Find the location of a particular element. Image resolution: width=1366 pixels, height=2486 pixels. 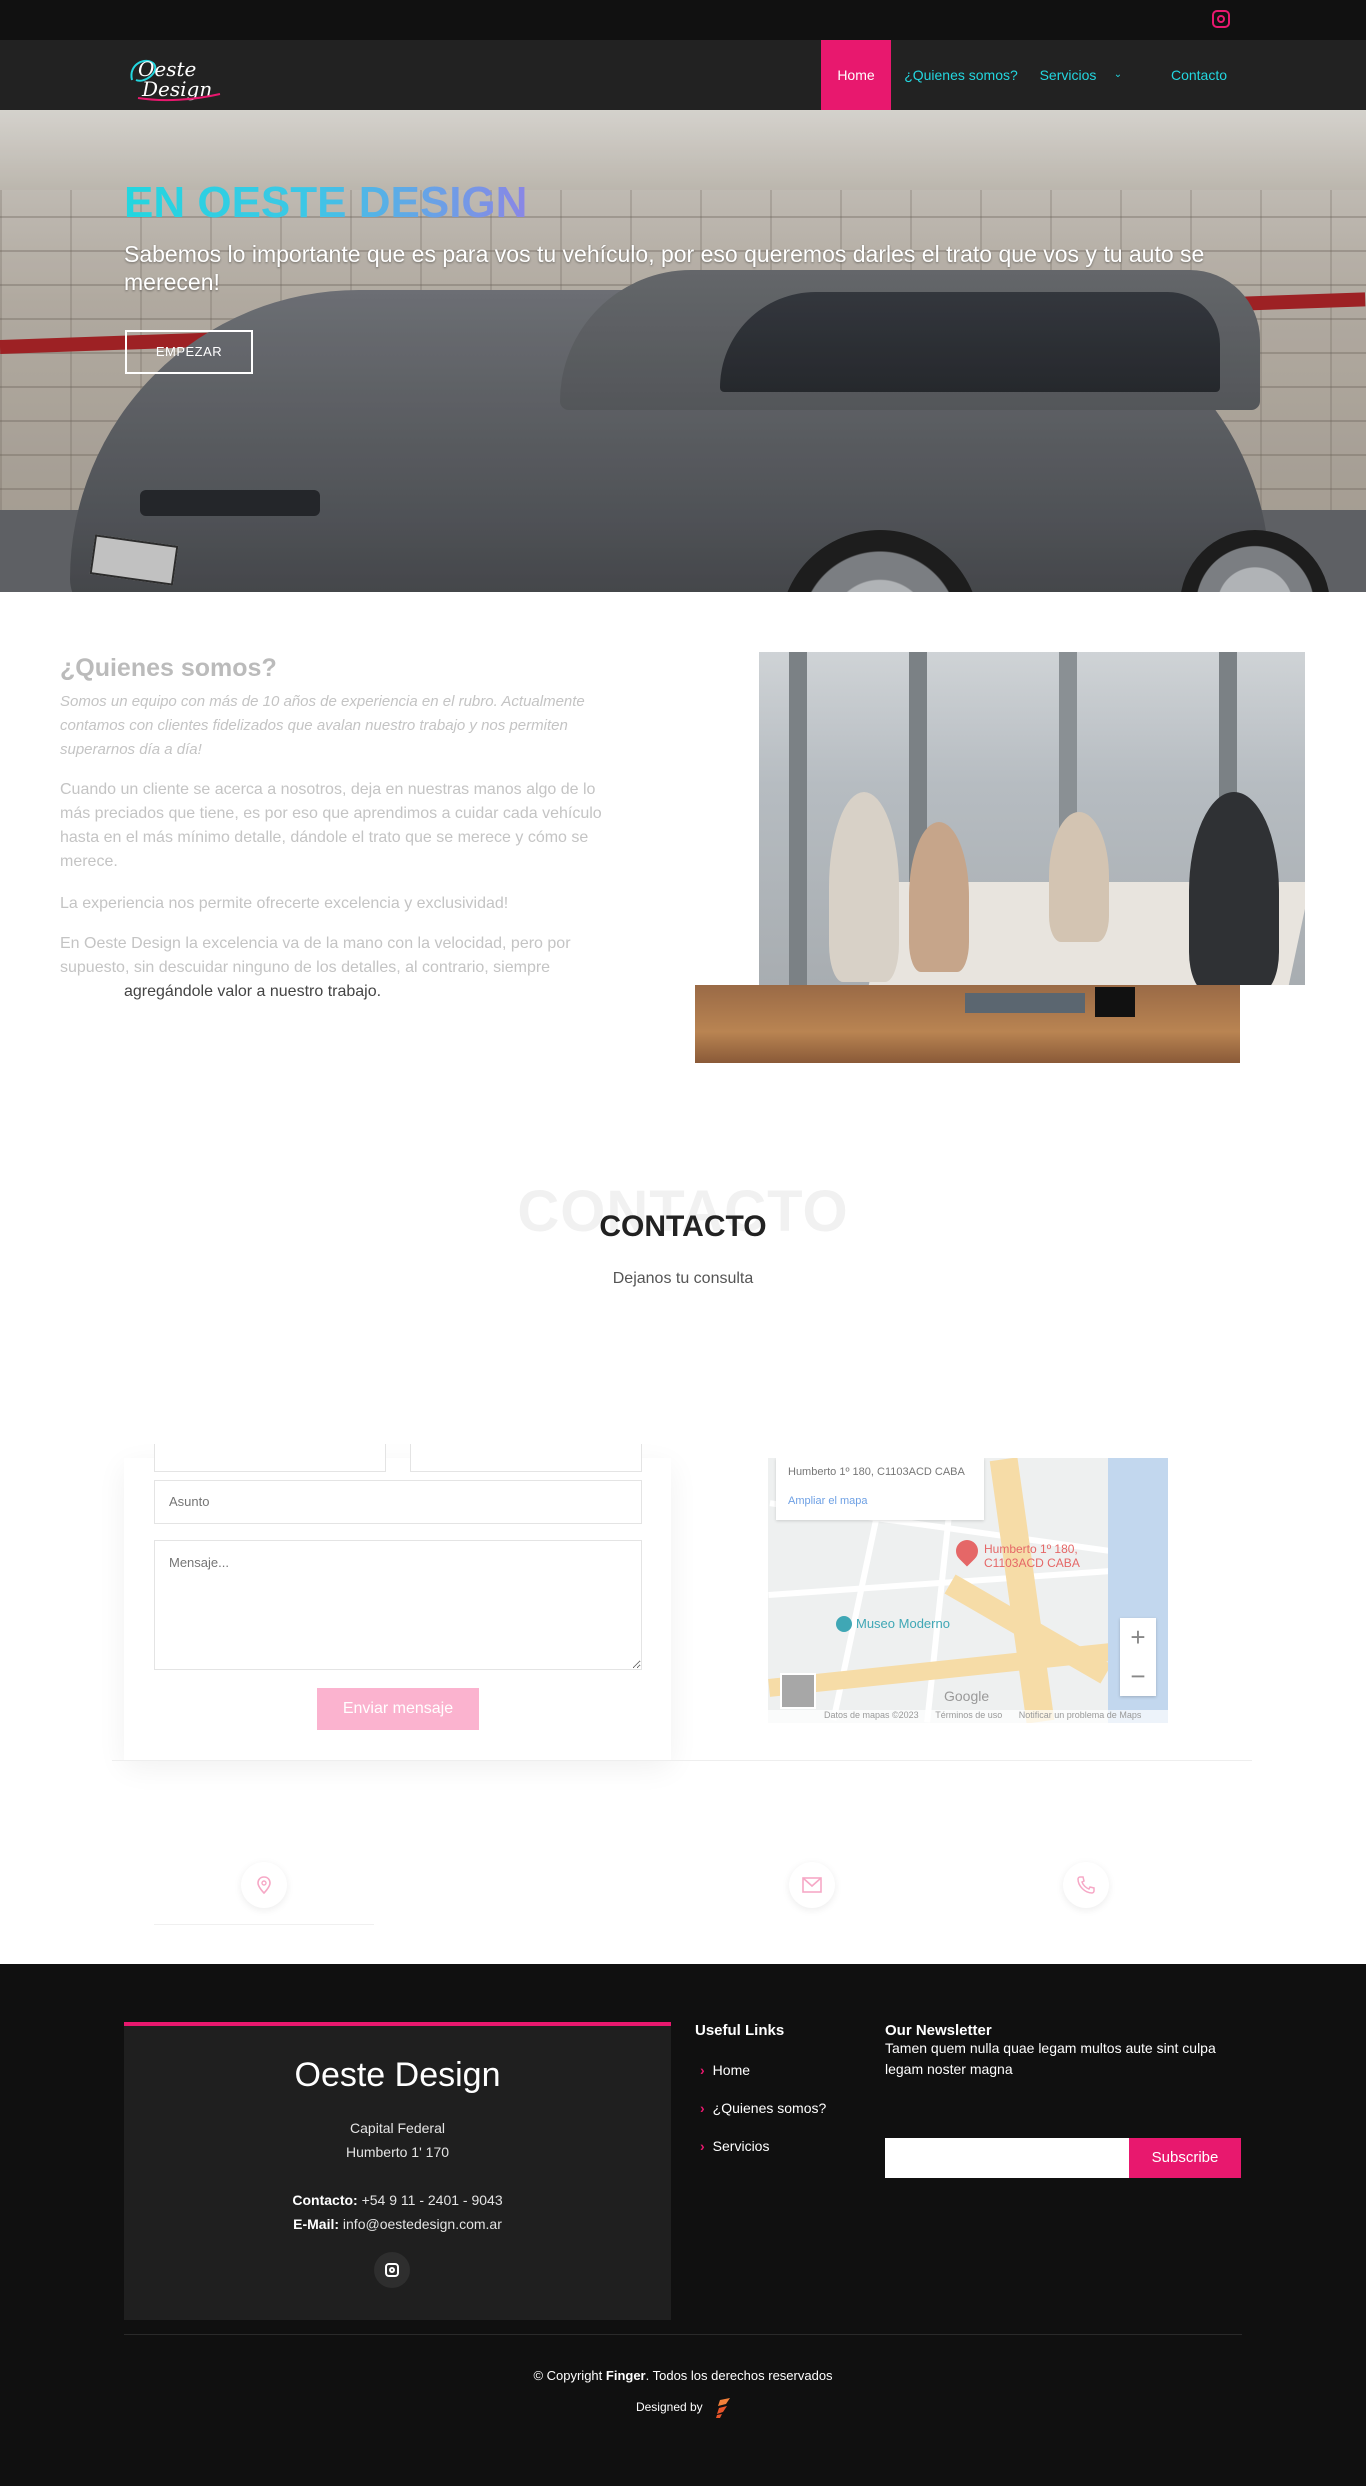

footer-email: E-Mail: info@oestedesign.com.ar is located at coordinates (397, 2224).